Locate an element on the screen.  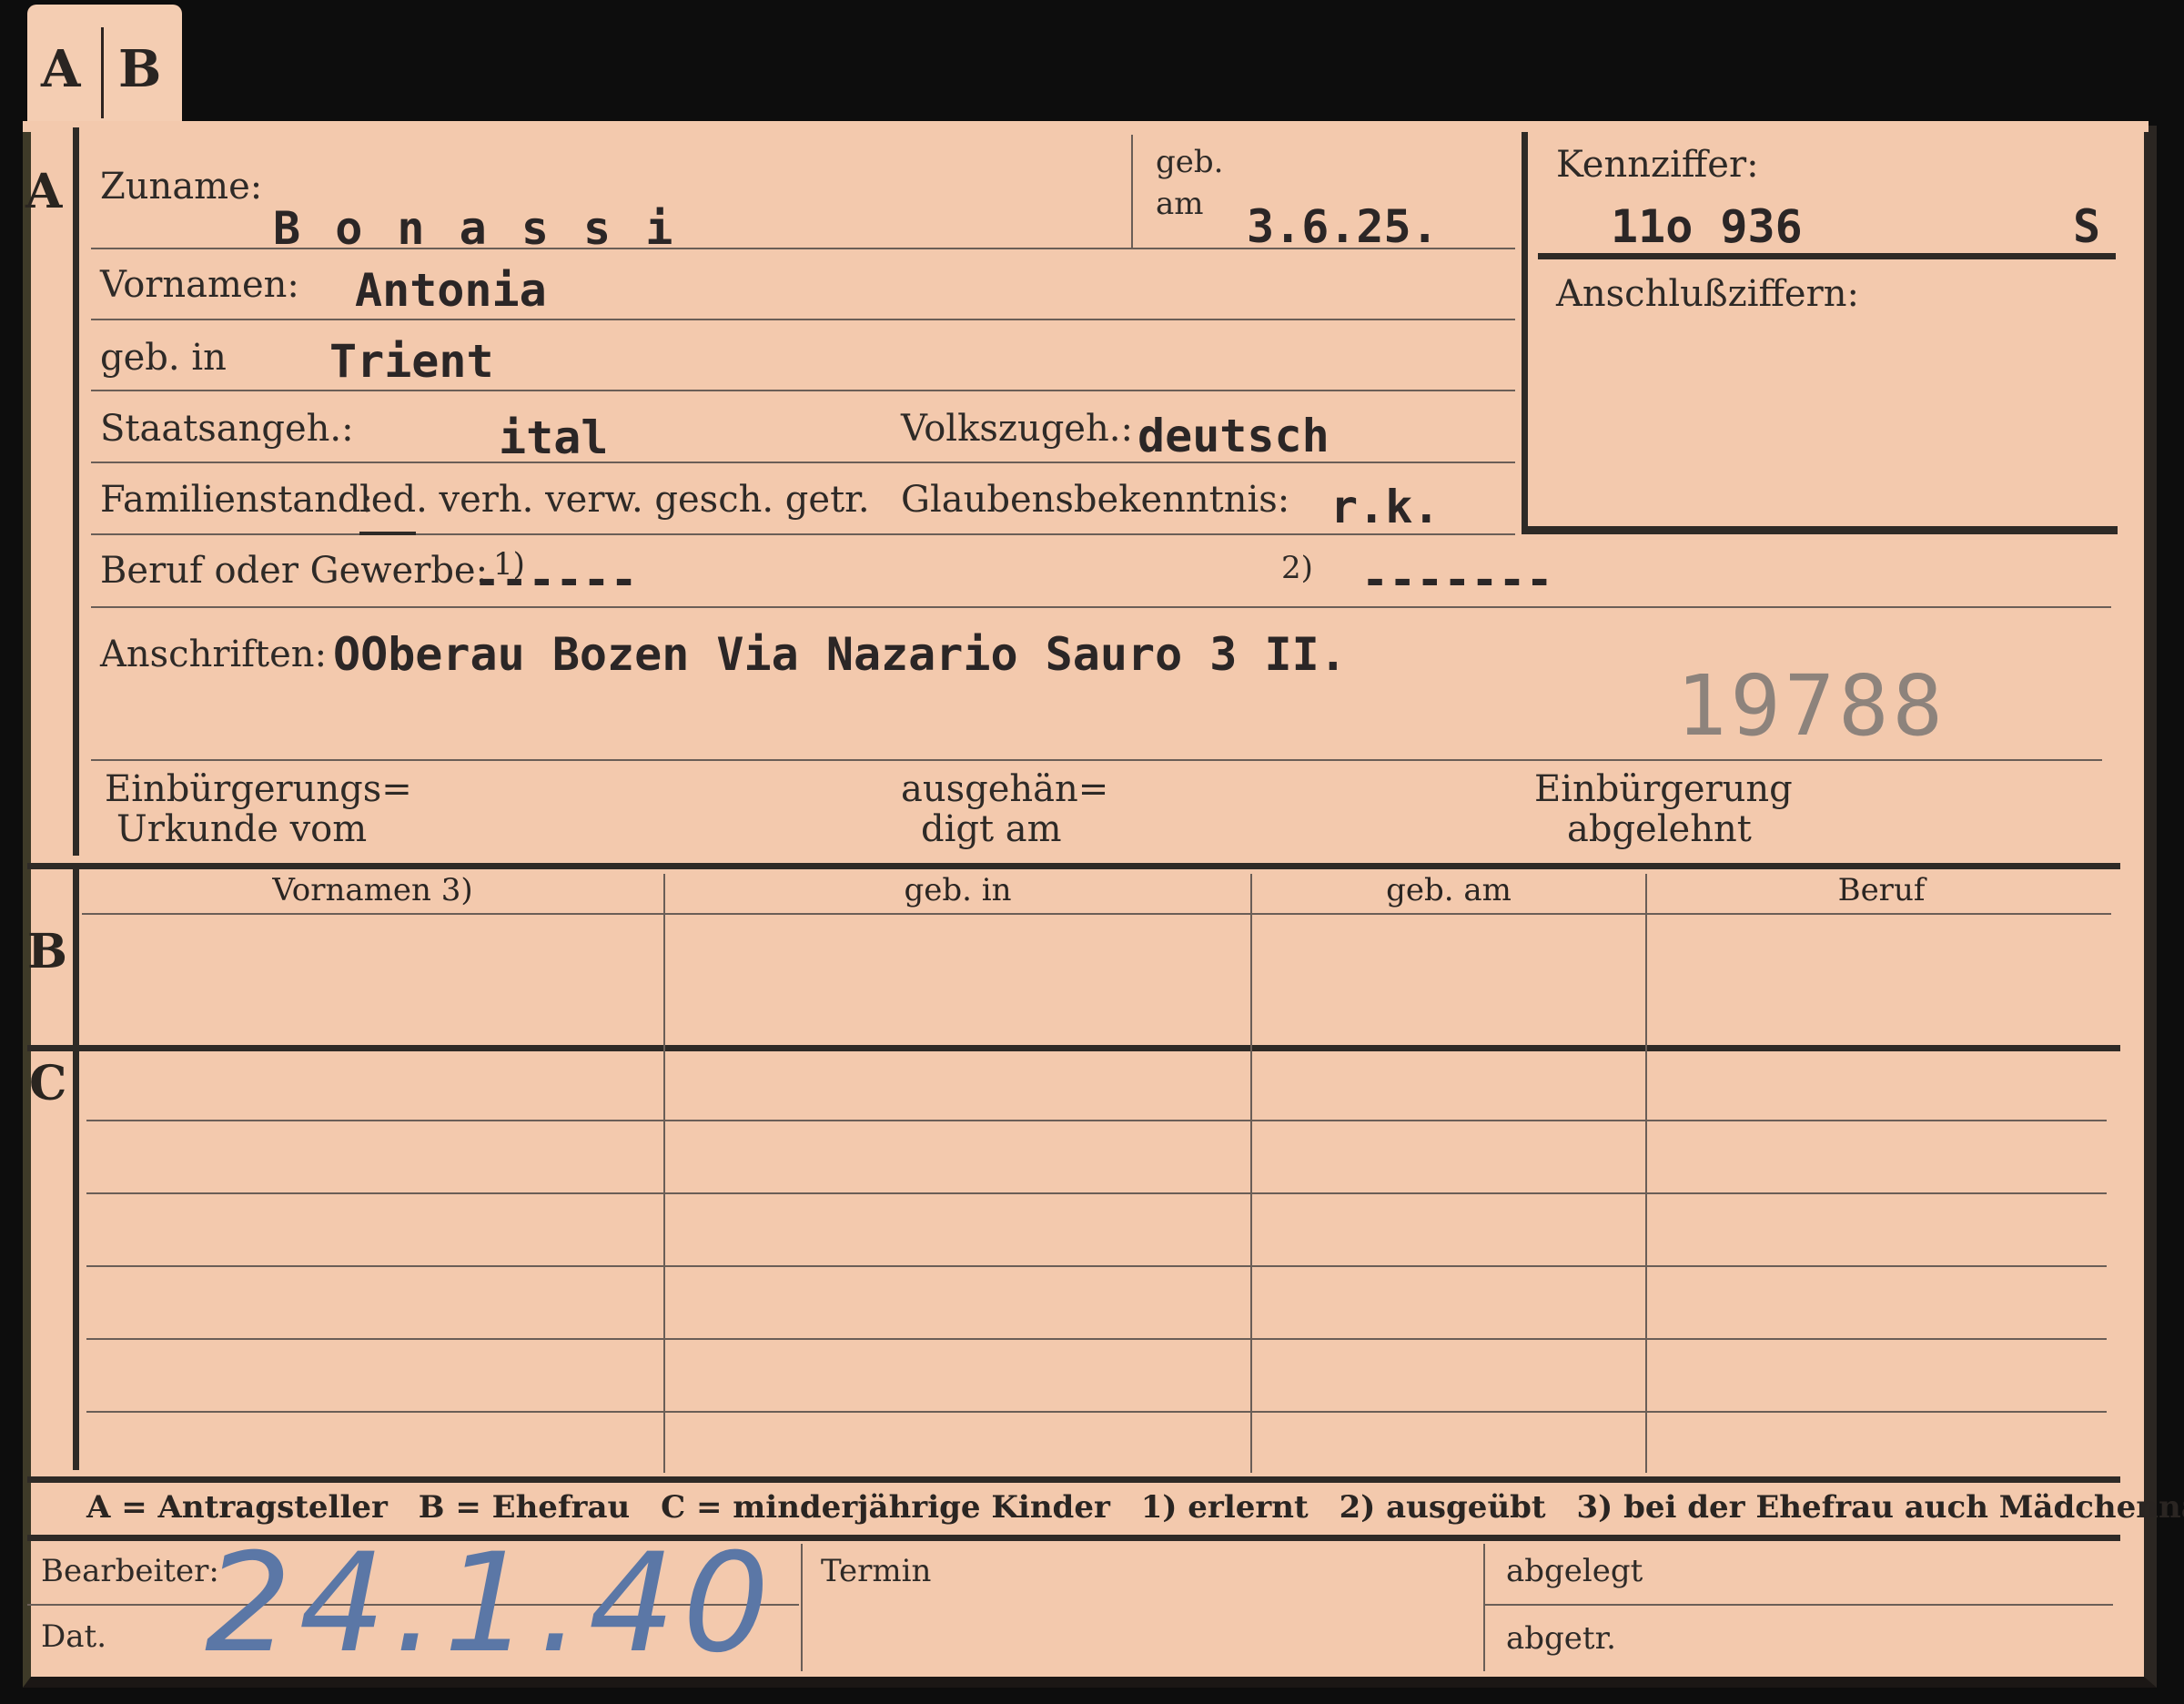
beruf-value-2: ------- is located at coordinates (1457, 580).